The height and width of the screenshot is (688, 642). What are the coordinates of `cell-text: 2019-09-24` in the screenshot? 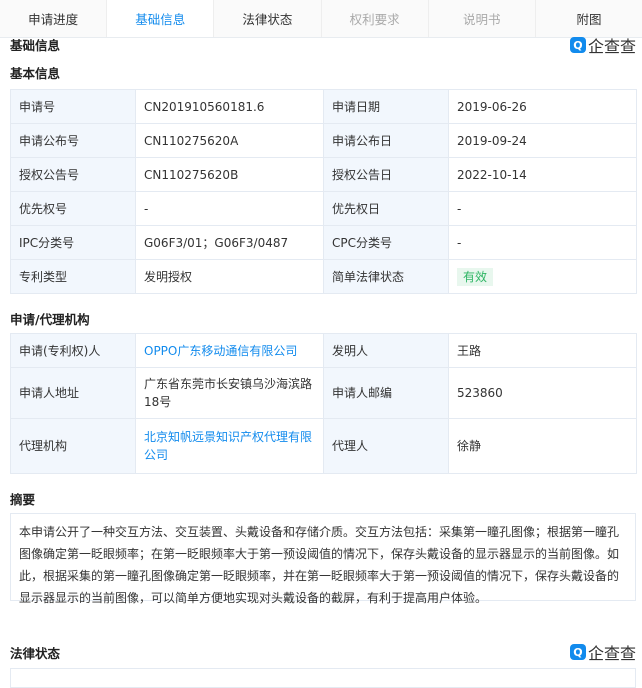 It's located at (492, 140).